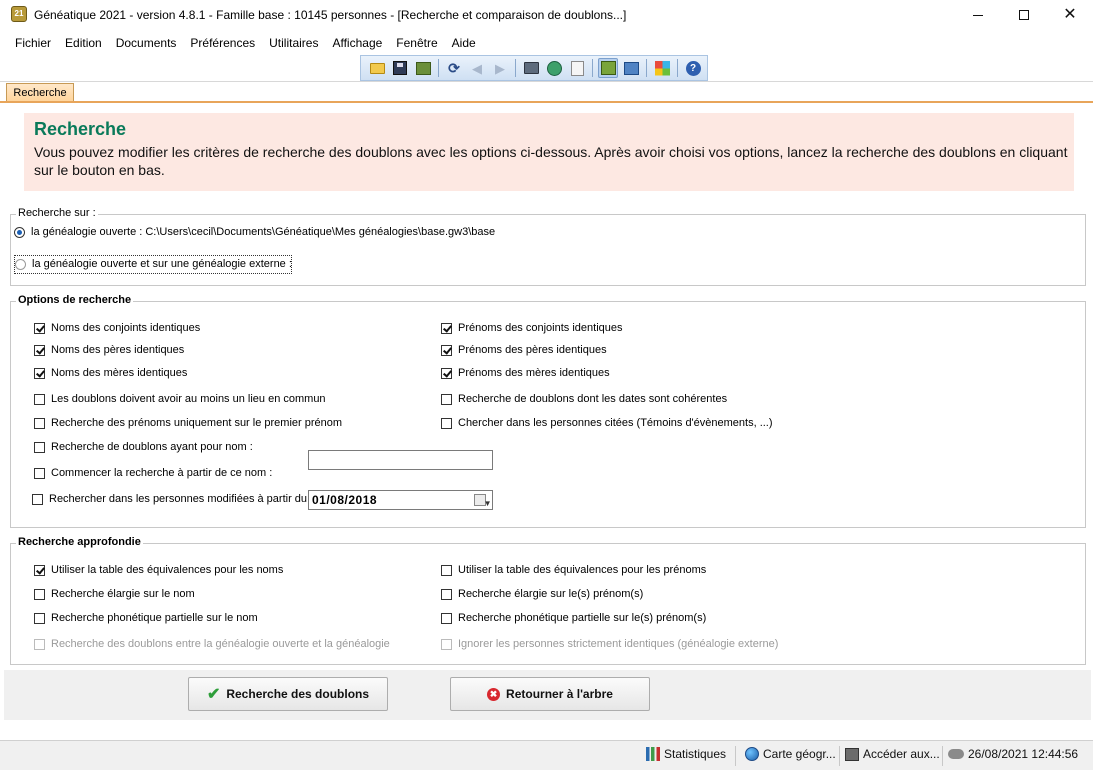 Image resolution: width=1093 pixels, height=770 pixels. Describe the element at coordinates (119, 373) in the screenshot. I see `checkbox-label: Noms des mères identiques` at that location.